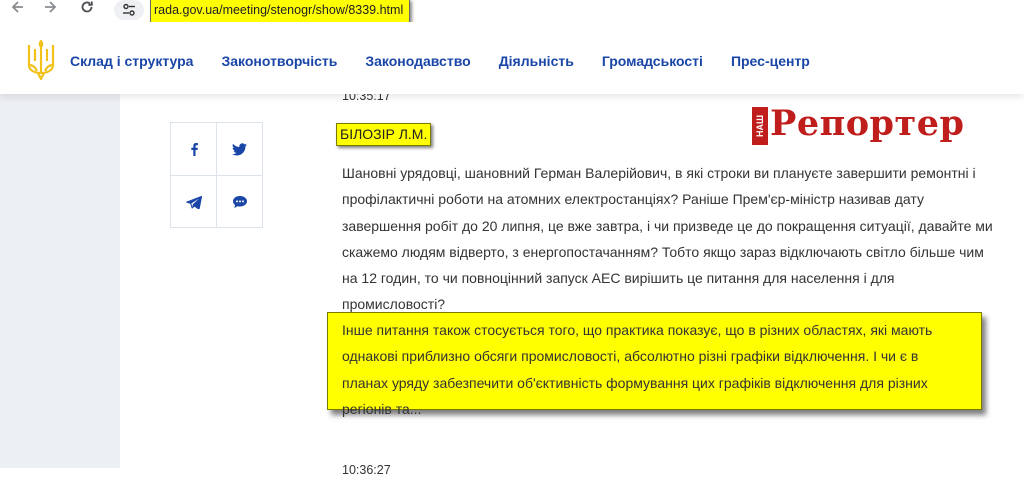  I want to click on share-facebook-button, so click(193, 149).